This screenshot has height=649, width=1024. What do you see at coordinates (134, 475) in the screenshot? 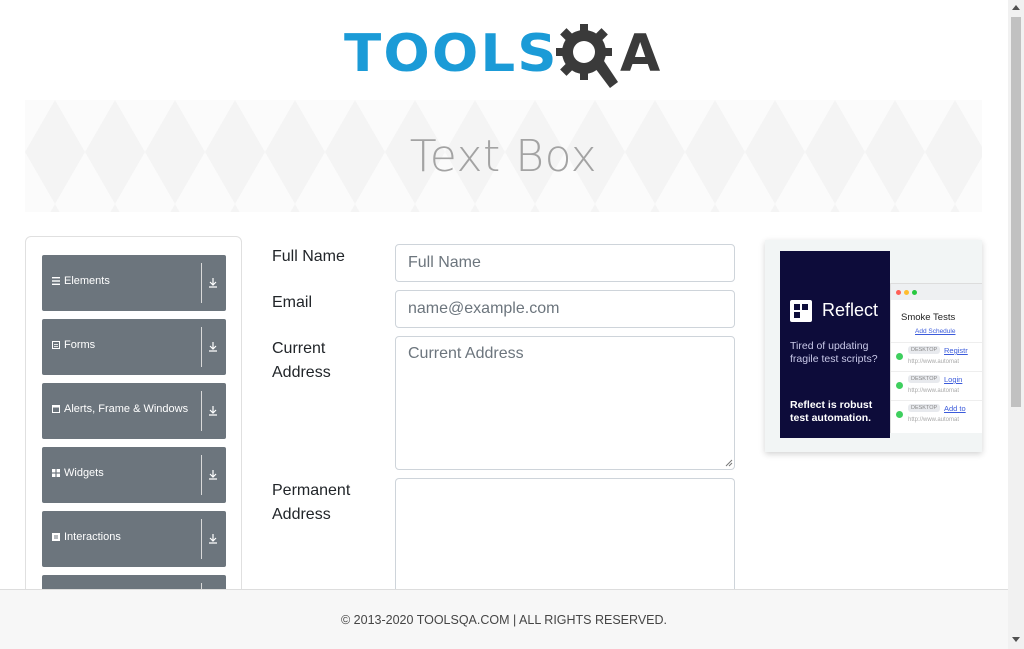
I see `group-widgets: Widgets` at bounding box center [134, 475].